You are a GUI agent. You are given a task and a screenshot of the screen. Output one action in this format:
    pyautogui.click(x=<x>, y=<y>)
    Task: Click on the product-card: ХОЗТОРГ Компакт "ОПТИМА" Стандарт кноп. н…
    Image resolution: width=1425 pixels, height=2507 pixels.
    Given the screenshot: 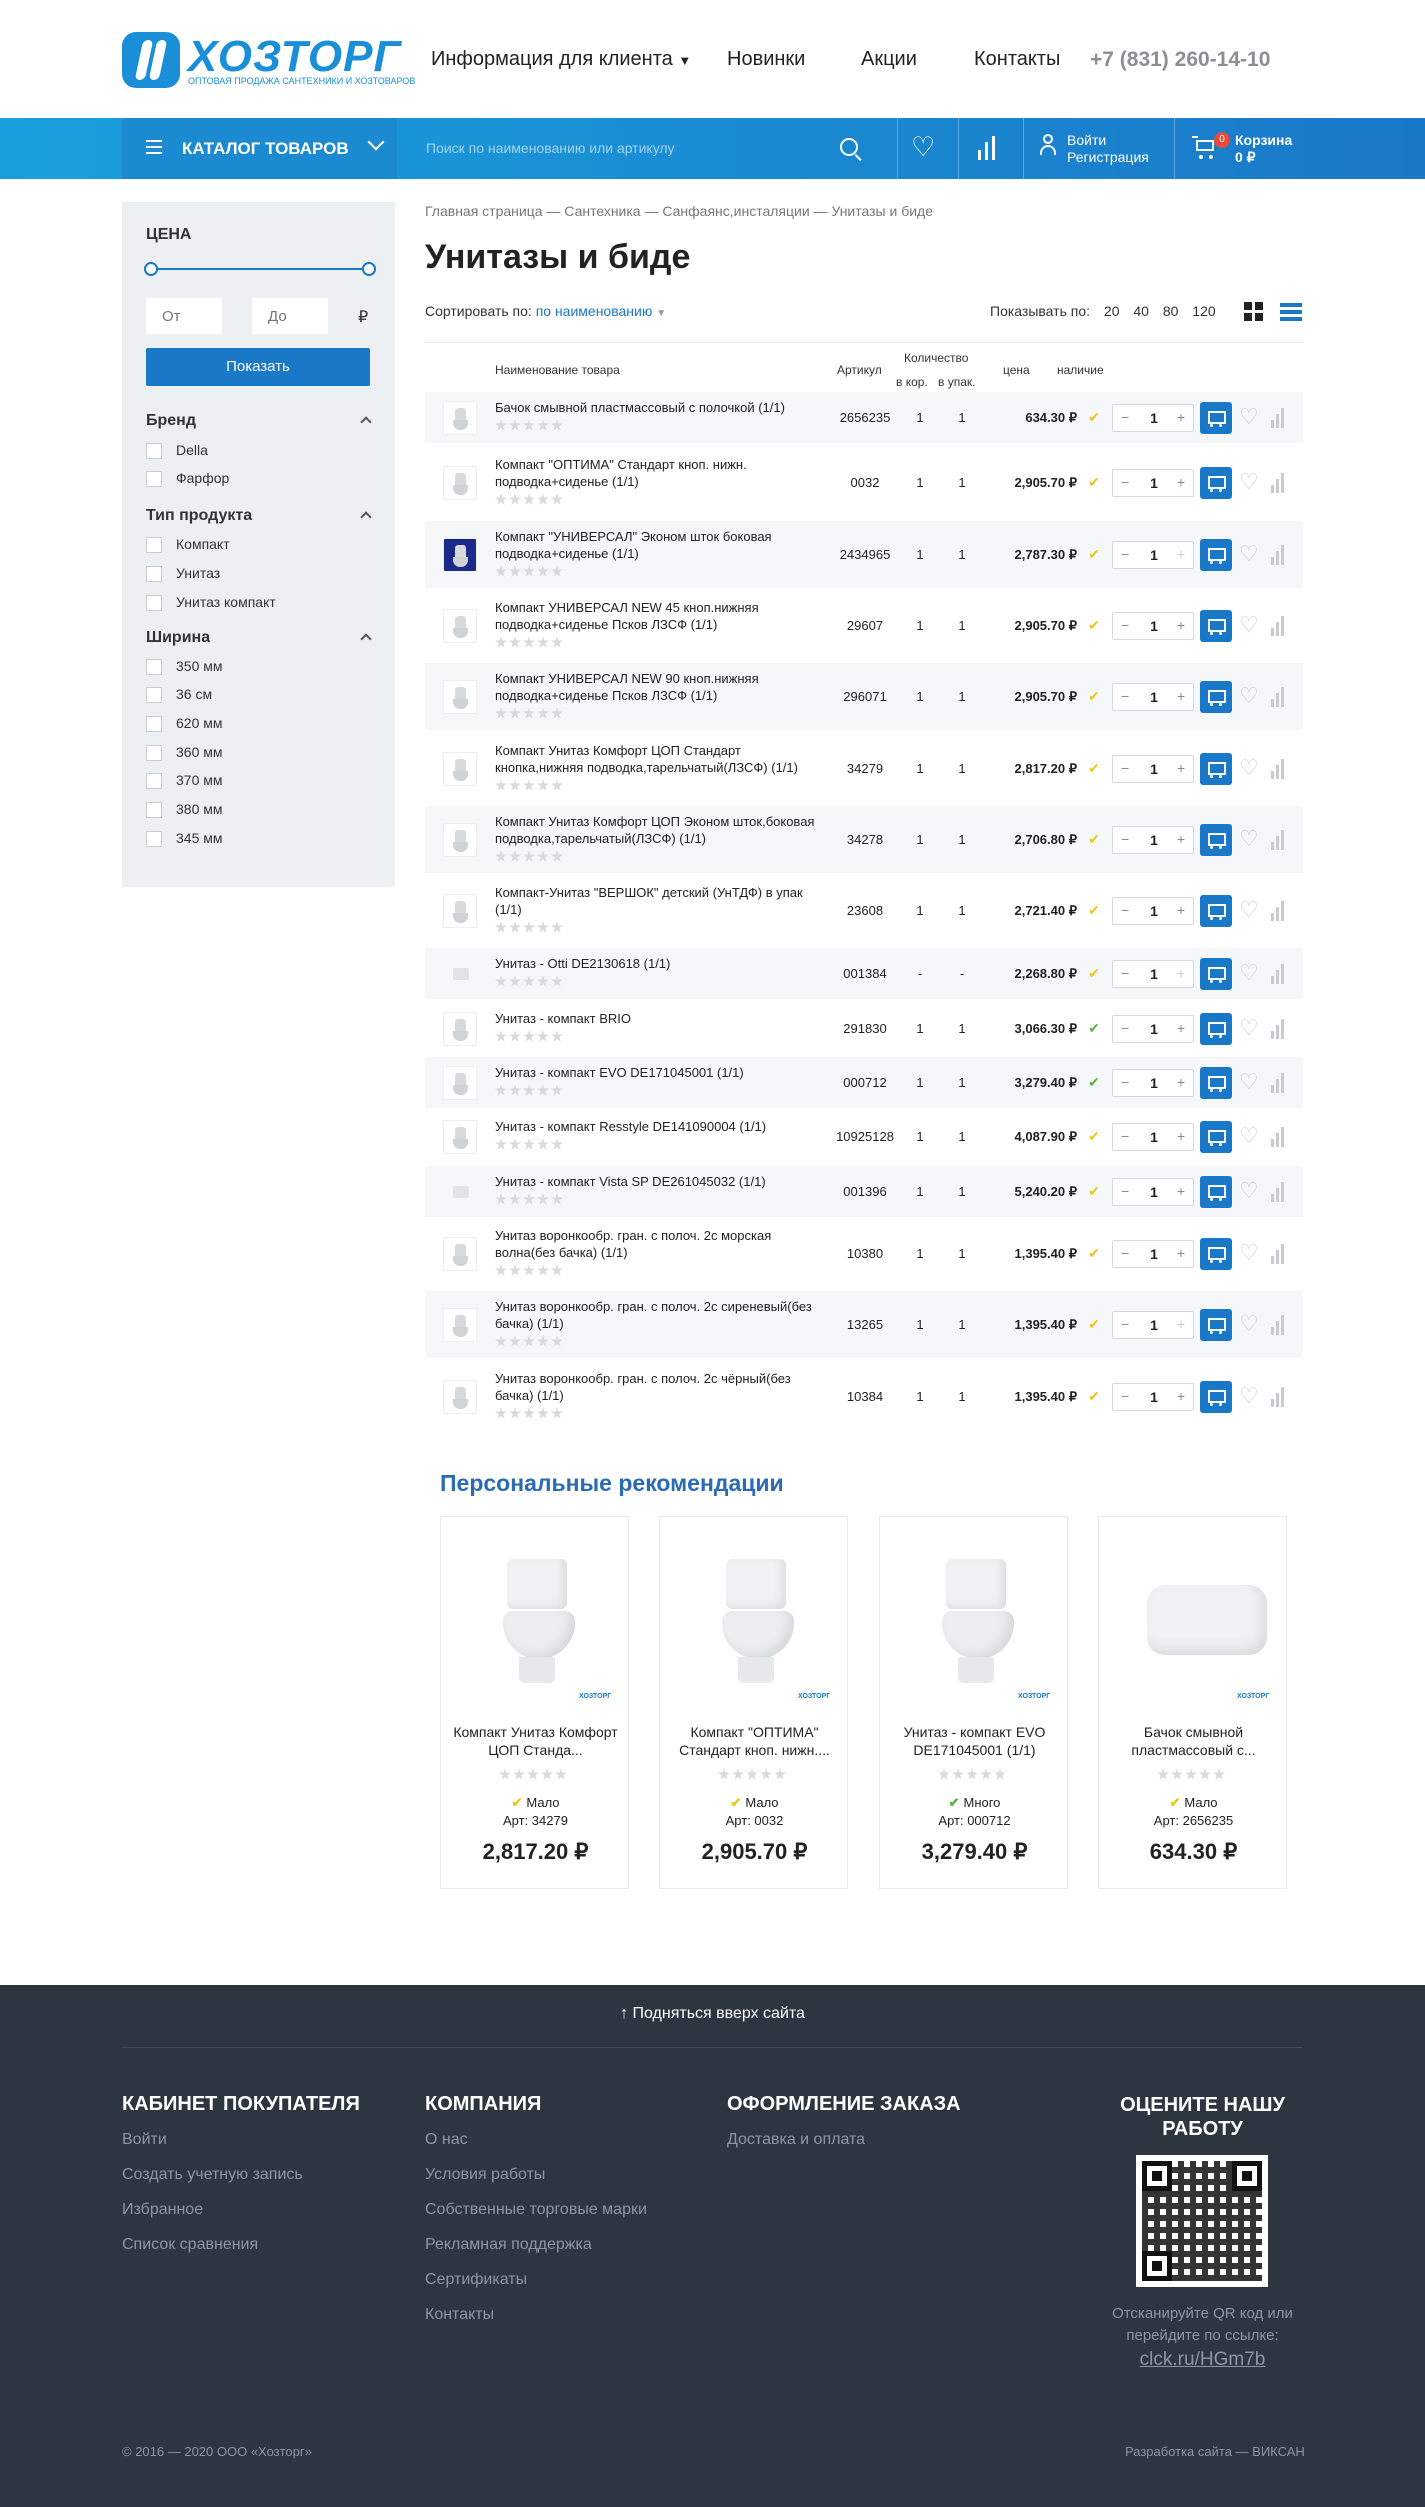 What is the action you would take?
    pyautogui.click(x=753, y=1702)
    